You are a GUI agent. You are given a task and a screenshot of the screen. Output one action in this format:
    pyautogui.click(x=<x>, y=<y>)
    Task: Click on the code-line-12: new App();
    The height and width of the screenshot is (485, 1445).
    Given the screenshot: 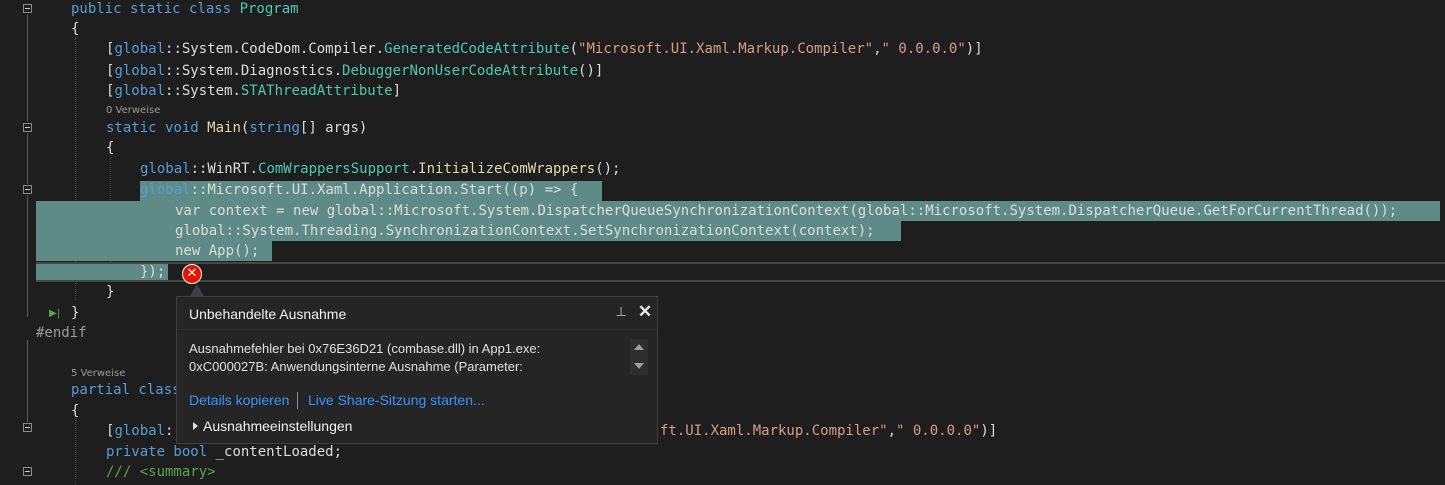 What is the action you would take?
    pyautogui.click(x=217, y=251)
    